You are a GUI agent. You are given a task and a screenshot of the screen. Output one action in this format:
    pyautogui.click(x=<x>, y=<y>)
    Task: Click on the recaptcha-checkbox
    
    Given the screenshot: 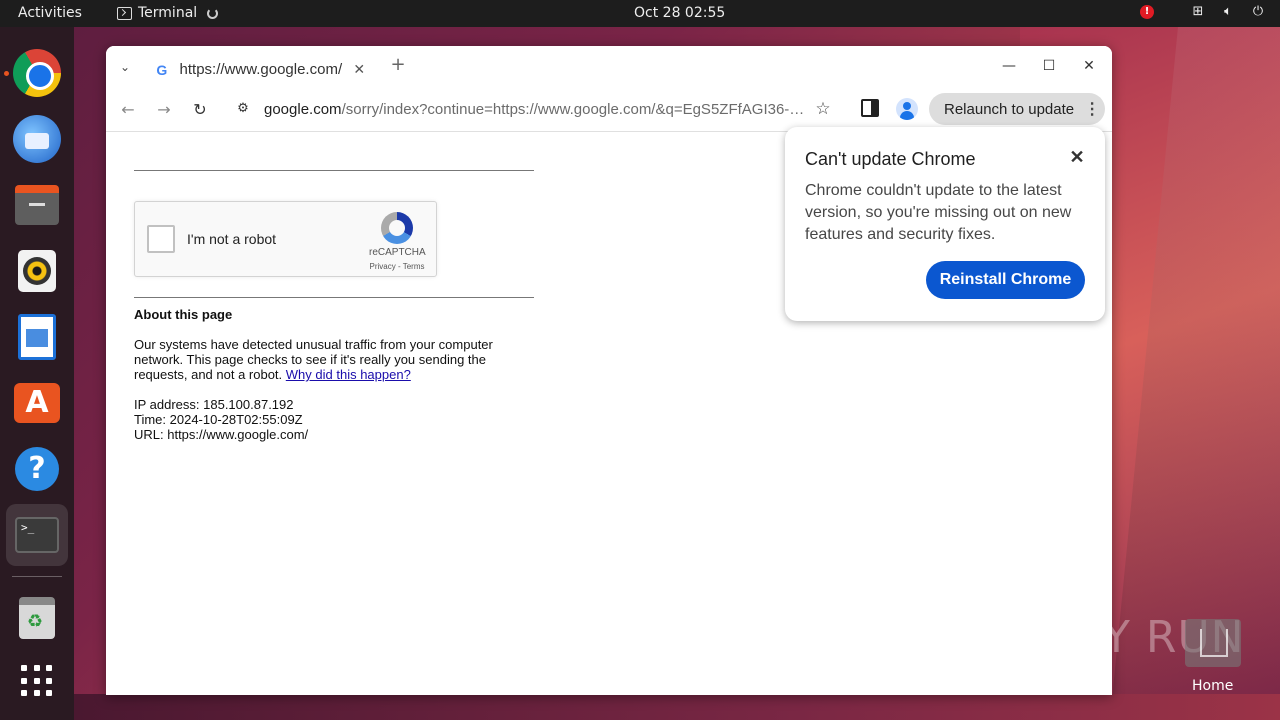 What is the action you would take?
    pyautogui.click(x=161, y=239)
    